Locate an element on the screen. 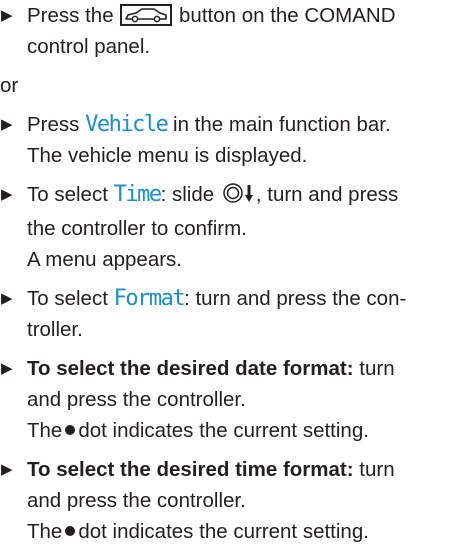 The height and width of the screenshot is (547, 455). step-text: the controller to confirm. is located at coordinates (137, 228).